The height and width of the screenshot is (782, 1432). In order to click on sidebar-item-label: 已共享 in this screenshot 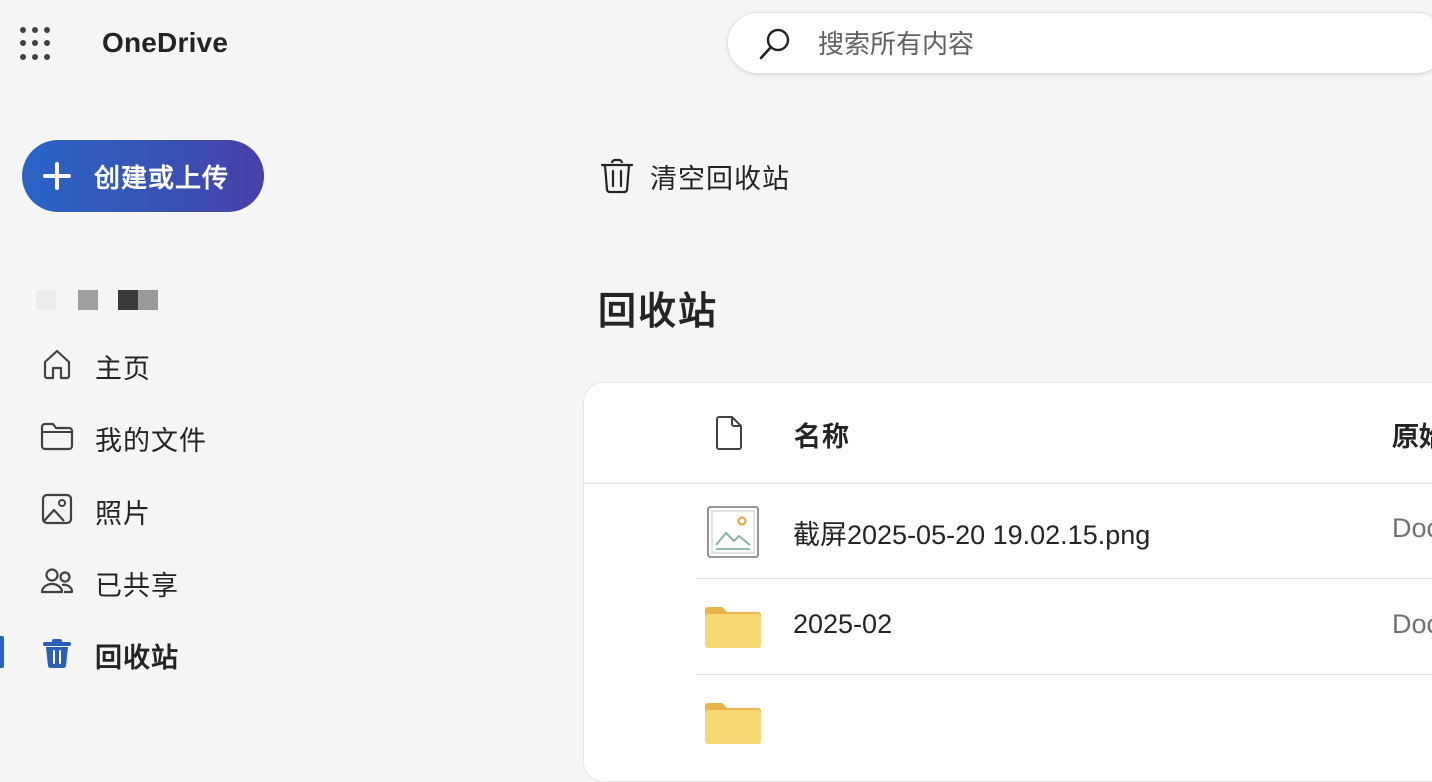, I will do `click(137, 586)`.